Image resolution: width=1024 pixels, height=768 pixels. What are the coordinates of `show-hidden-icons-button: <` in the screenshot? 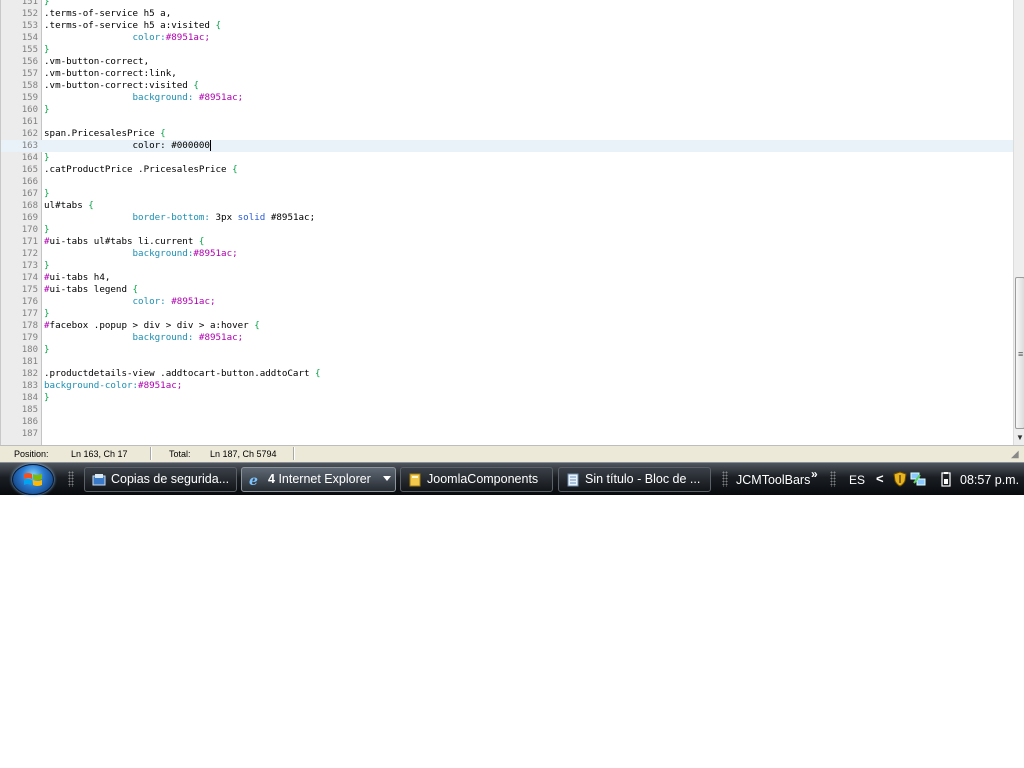 It's located at (880, 479).